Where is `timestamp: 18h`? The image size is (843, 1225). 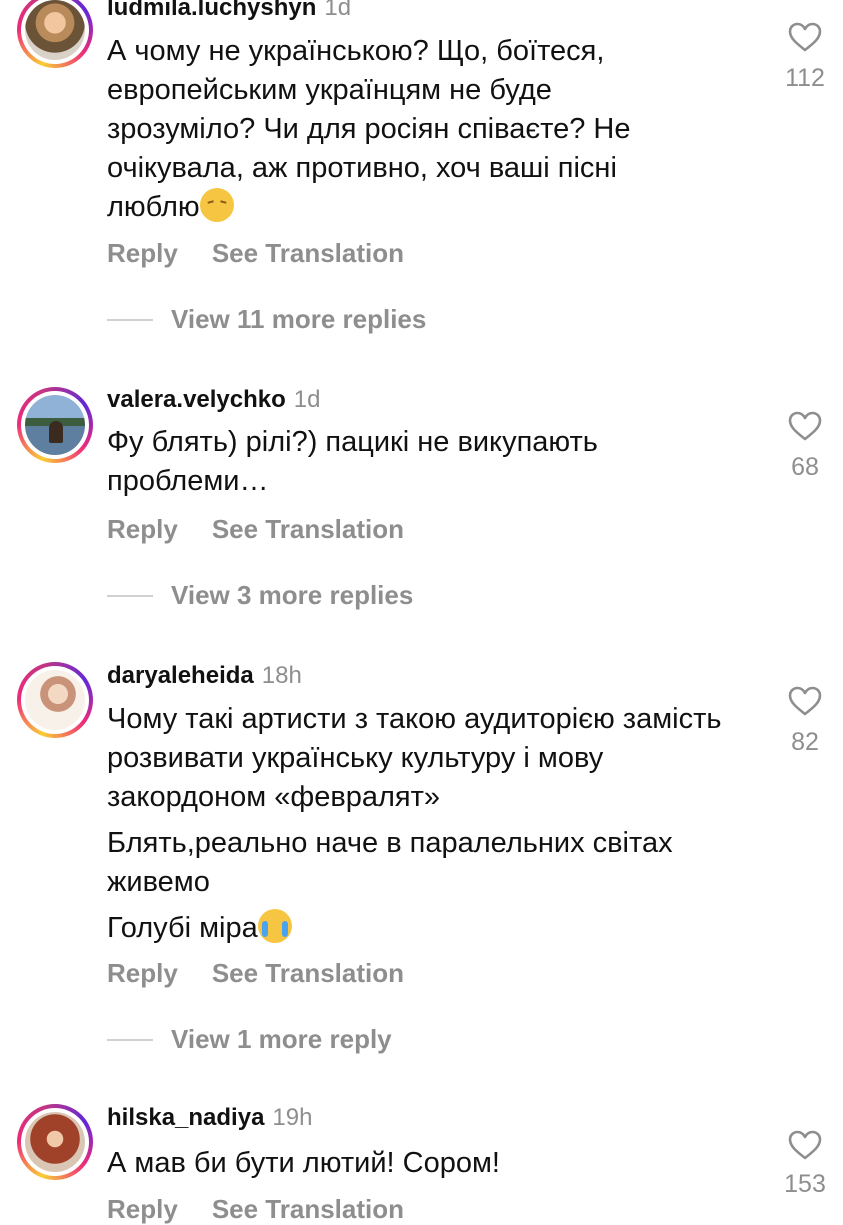 timestamp: 18h is located at coordinates (281, 675).